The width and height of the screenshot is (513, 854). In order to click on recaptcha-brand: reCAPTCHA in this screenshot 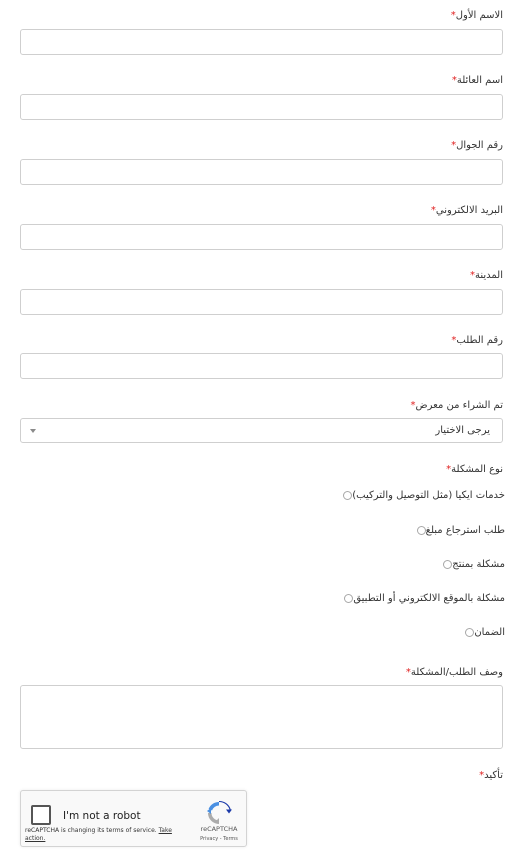, I will do `click(219, 829)`.